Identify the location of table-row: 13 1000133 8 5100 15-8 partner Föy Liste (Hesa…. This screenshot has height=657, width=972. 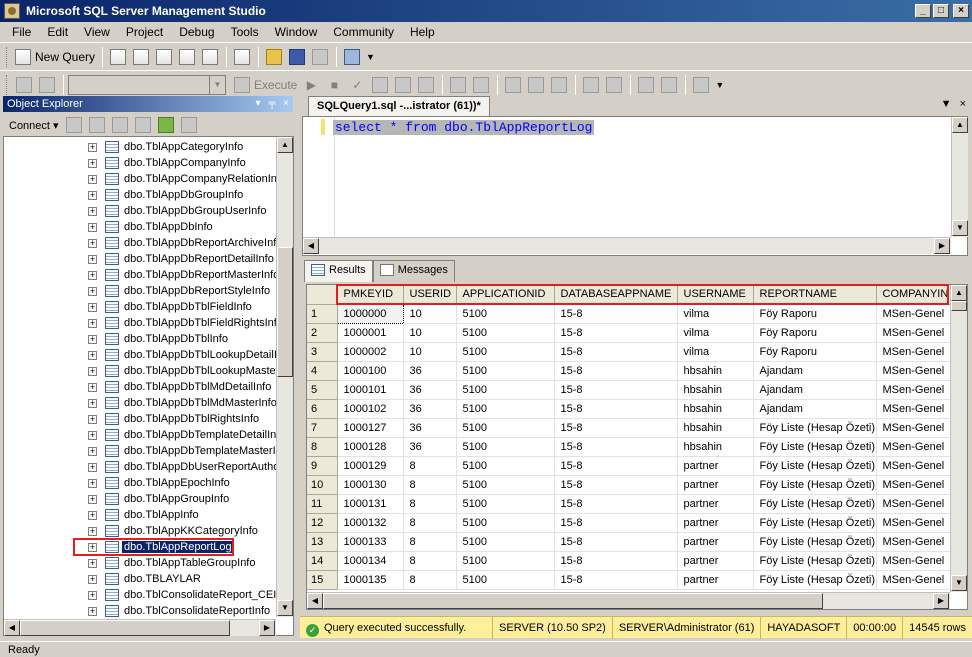
(629, 542).